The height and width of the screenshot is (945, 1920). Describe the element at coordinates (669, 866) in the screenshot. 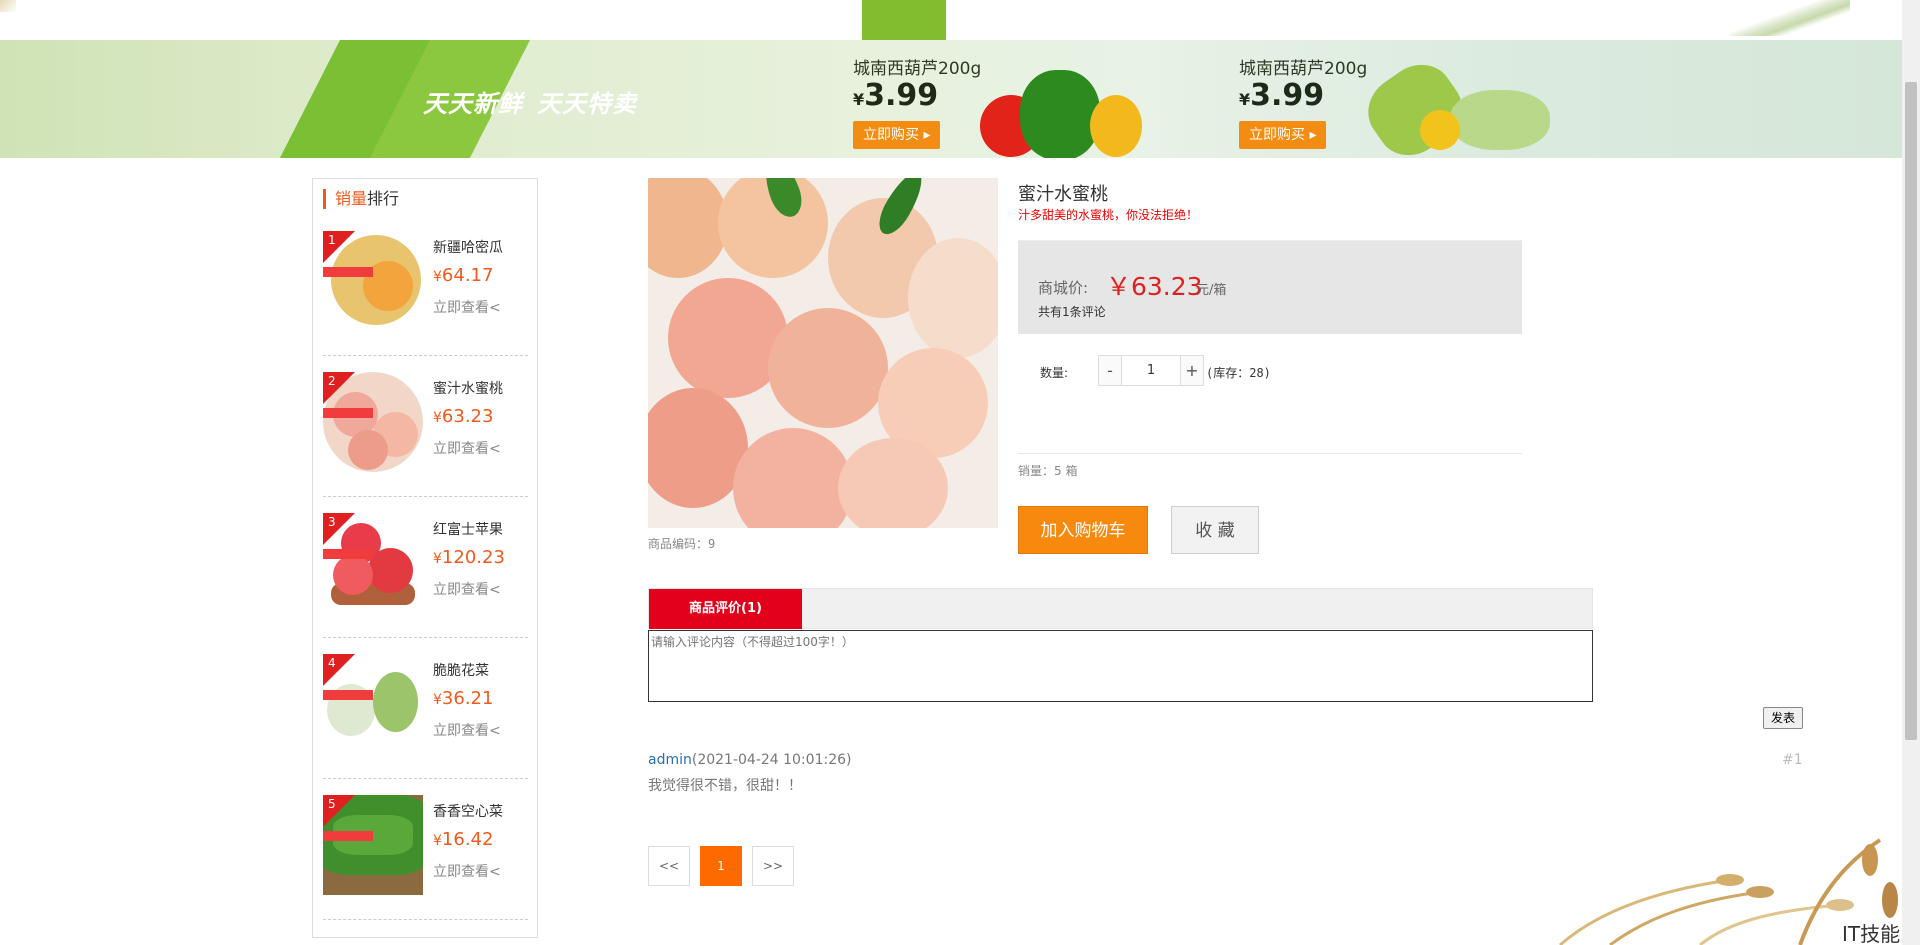

I see `prev-page-button: <<` at that location.